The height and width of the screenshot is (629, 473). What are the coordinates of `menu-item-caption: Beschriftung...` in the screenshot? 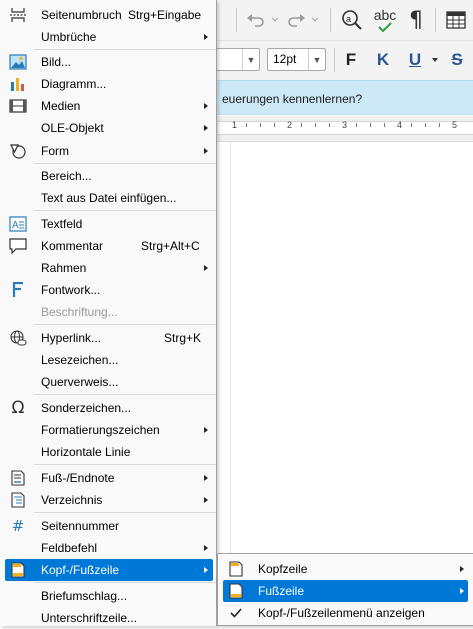 It's located at (108, 312).